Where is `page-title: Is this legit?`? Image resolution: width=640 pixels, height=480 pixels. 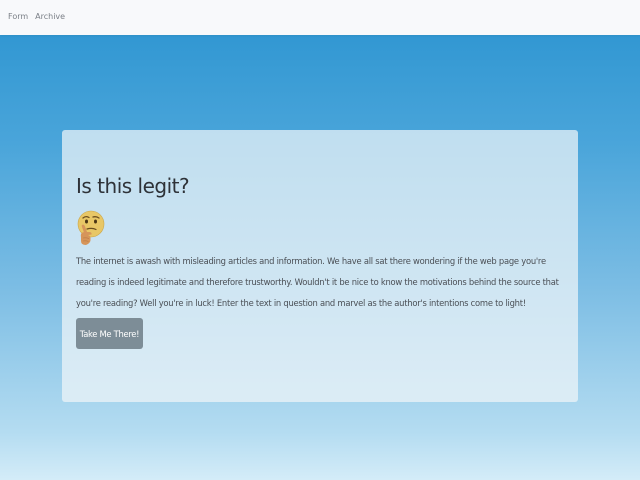 page-title: Is this legit? is located at coordinates (133, 186).